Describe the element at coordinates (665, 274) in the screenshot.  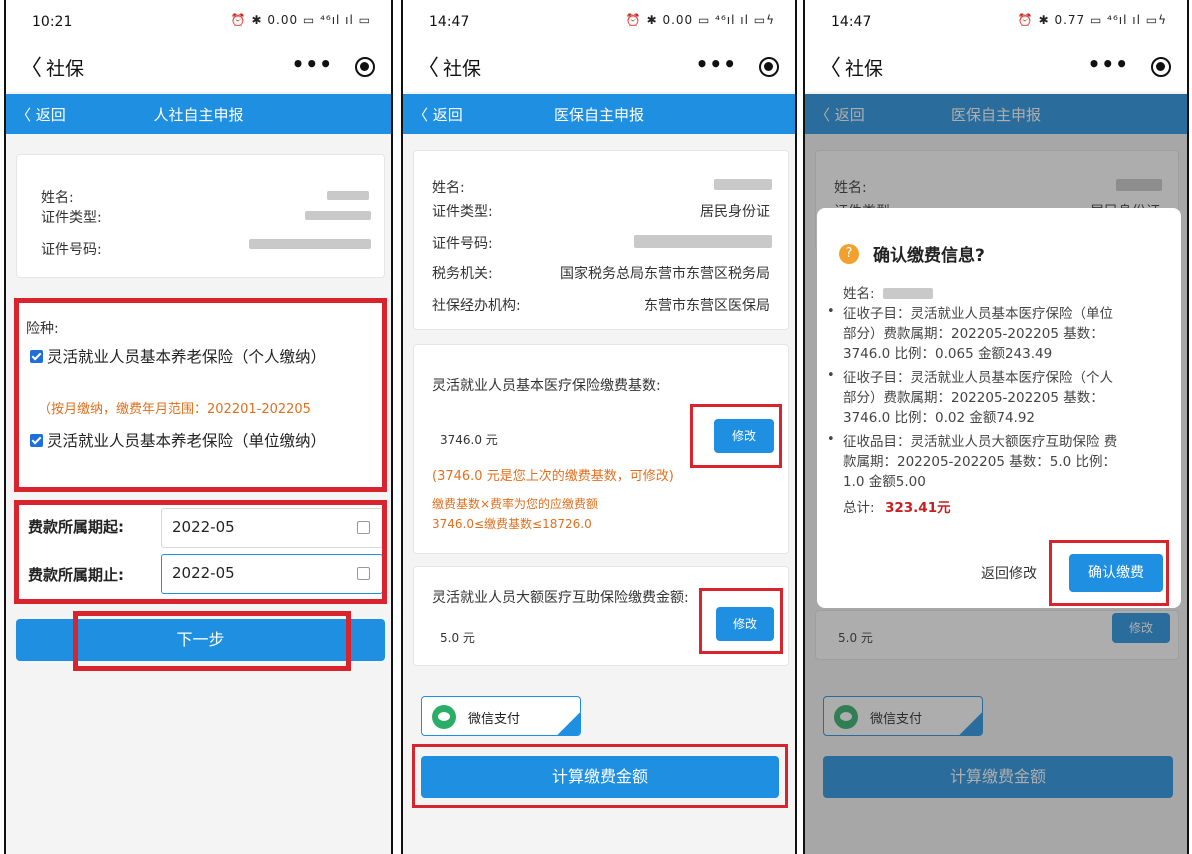
I see `tax-office-value: 国家税务总局东营市东营区税务局` at that location.